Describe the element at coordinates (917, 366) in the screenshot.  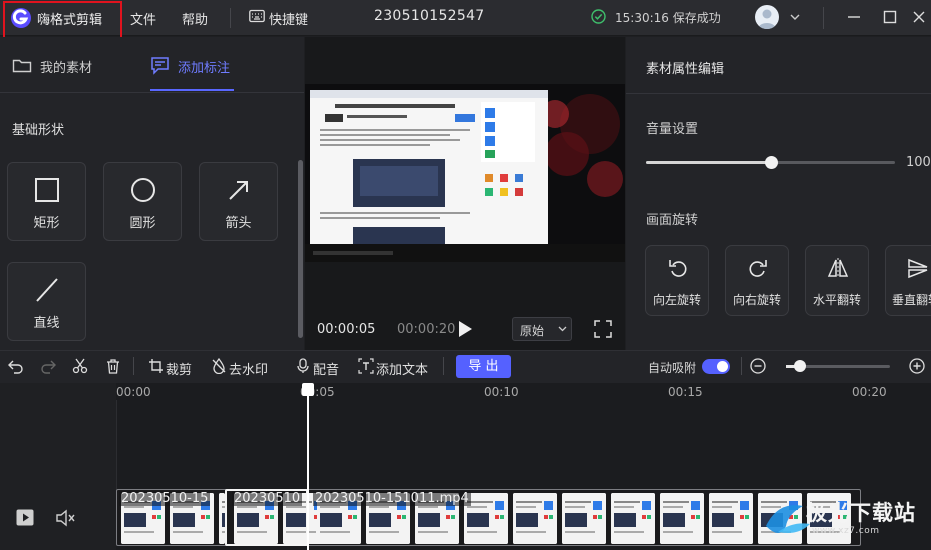
I see `zoom-in-icon` at that location.